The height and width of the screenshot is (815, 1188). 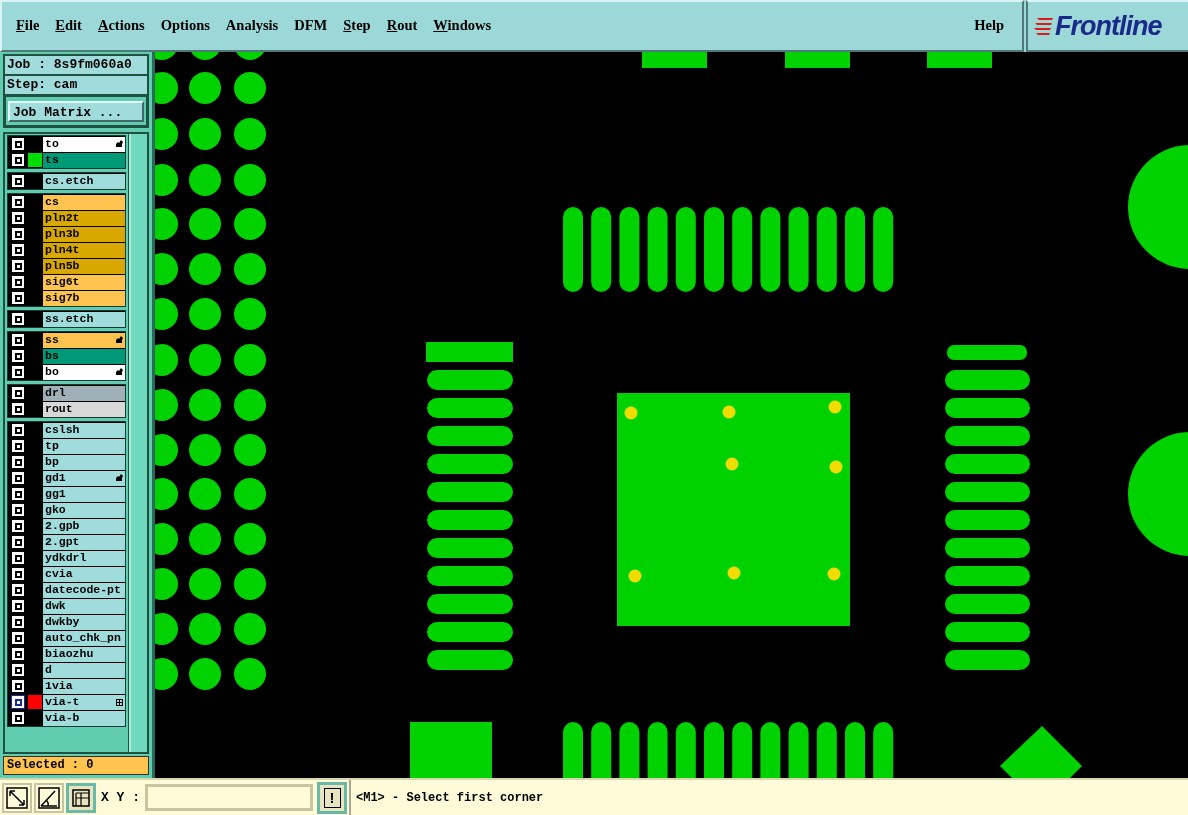 I want to click on layer-name: sig7b, so click(x=84, y=298).